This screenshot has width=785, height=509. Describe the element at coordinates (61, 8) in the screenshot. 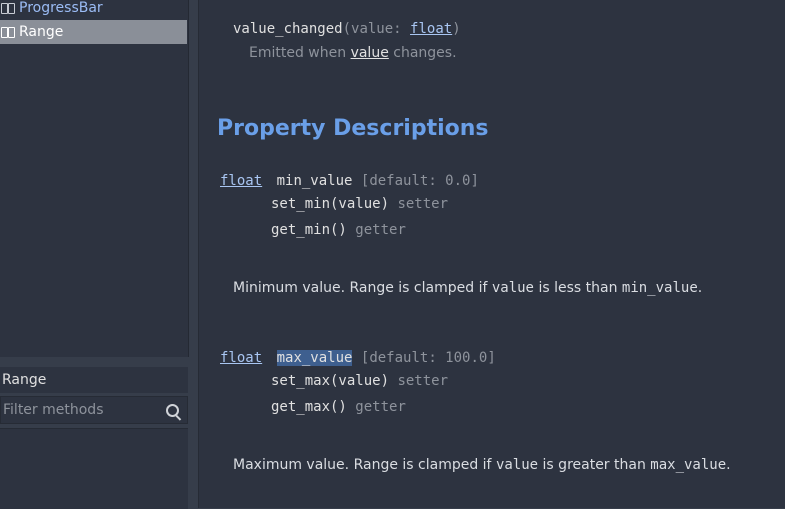

I see `tree-item-label: ProgressBar` at that location.